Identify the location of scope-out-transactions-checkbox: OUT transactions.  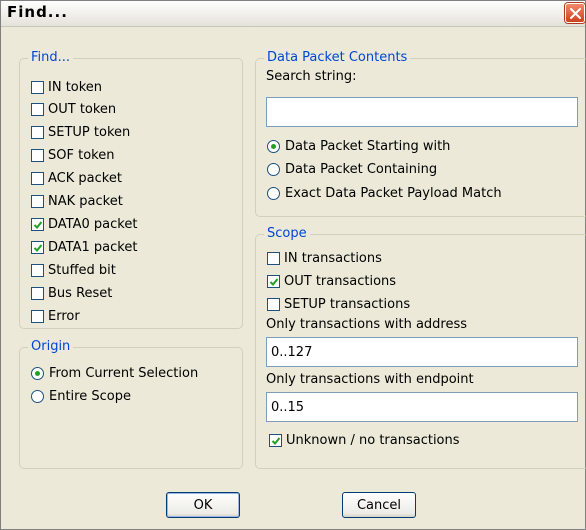
(331, 281).